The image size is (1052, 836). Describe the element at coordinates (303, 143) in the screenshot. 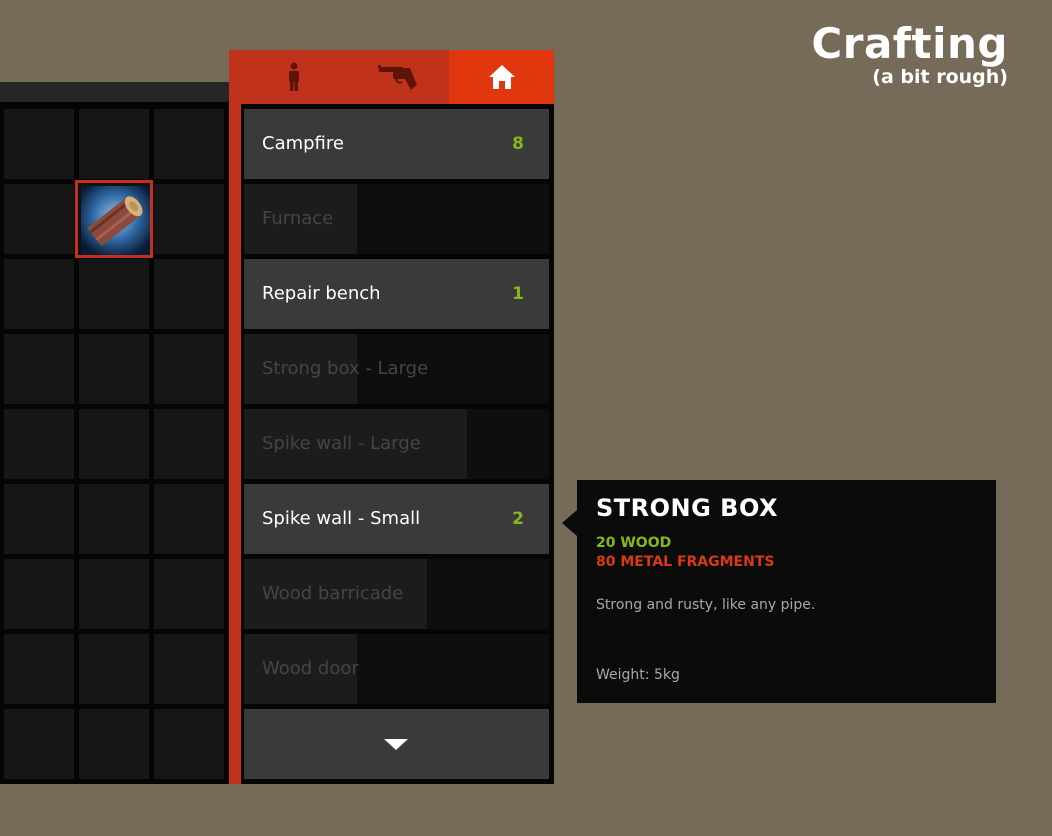

I see `recipe-name: Campfire` at that location.